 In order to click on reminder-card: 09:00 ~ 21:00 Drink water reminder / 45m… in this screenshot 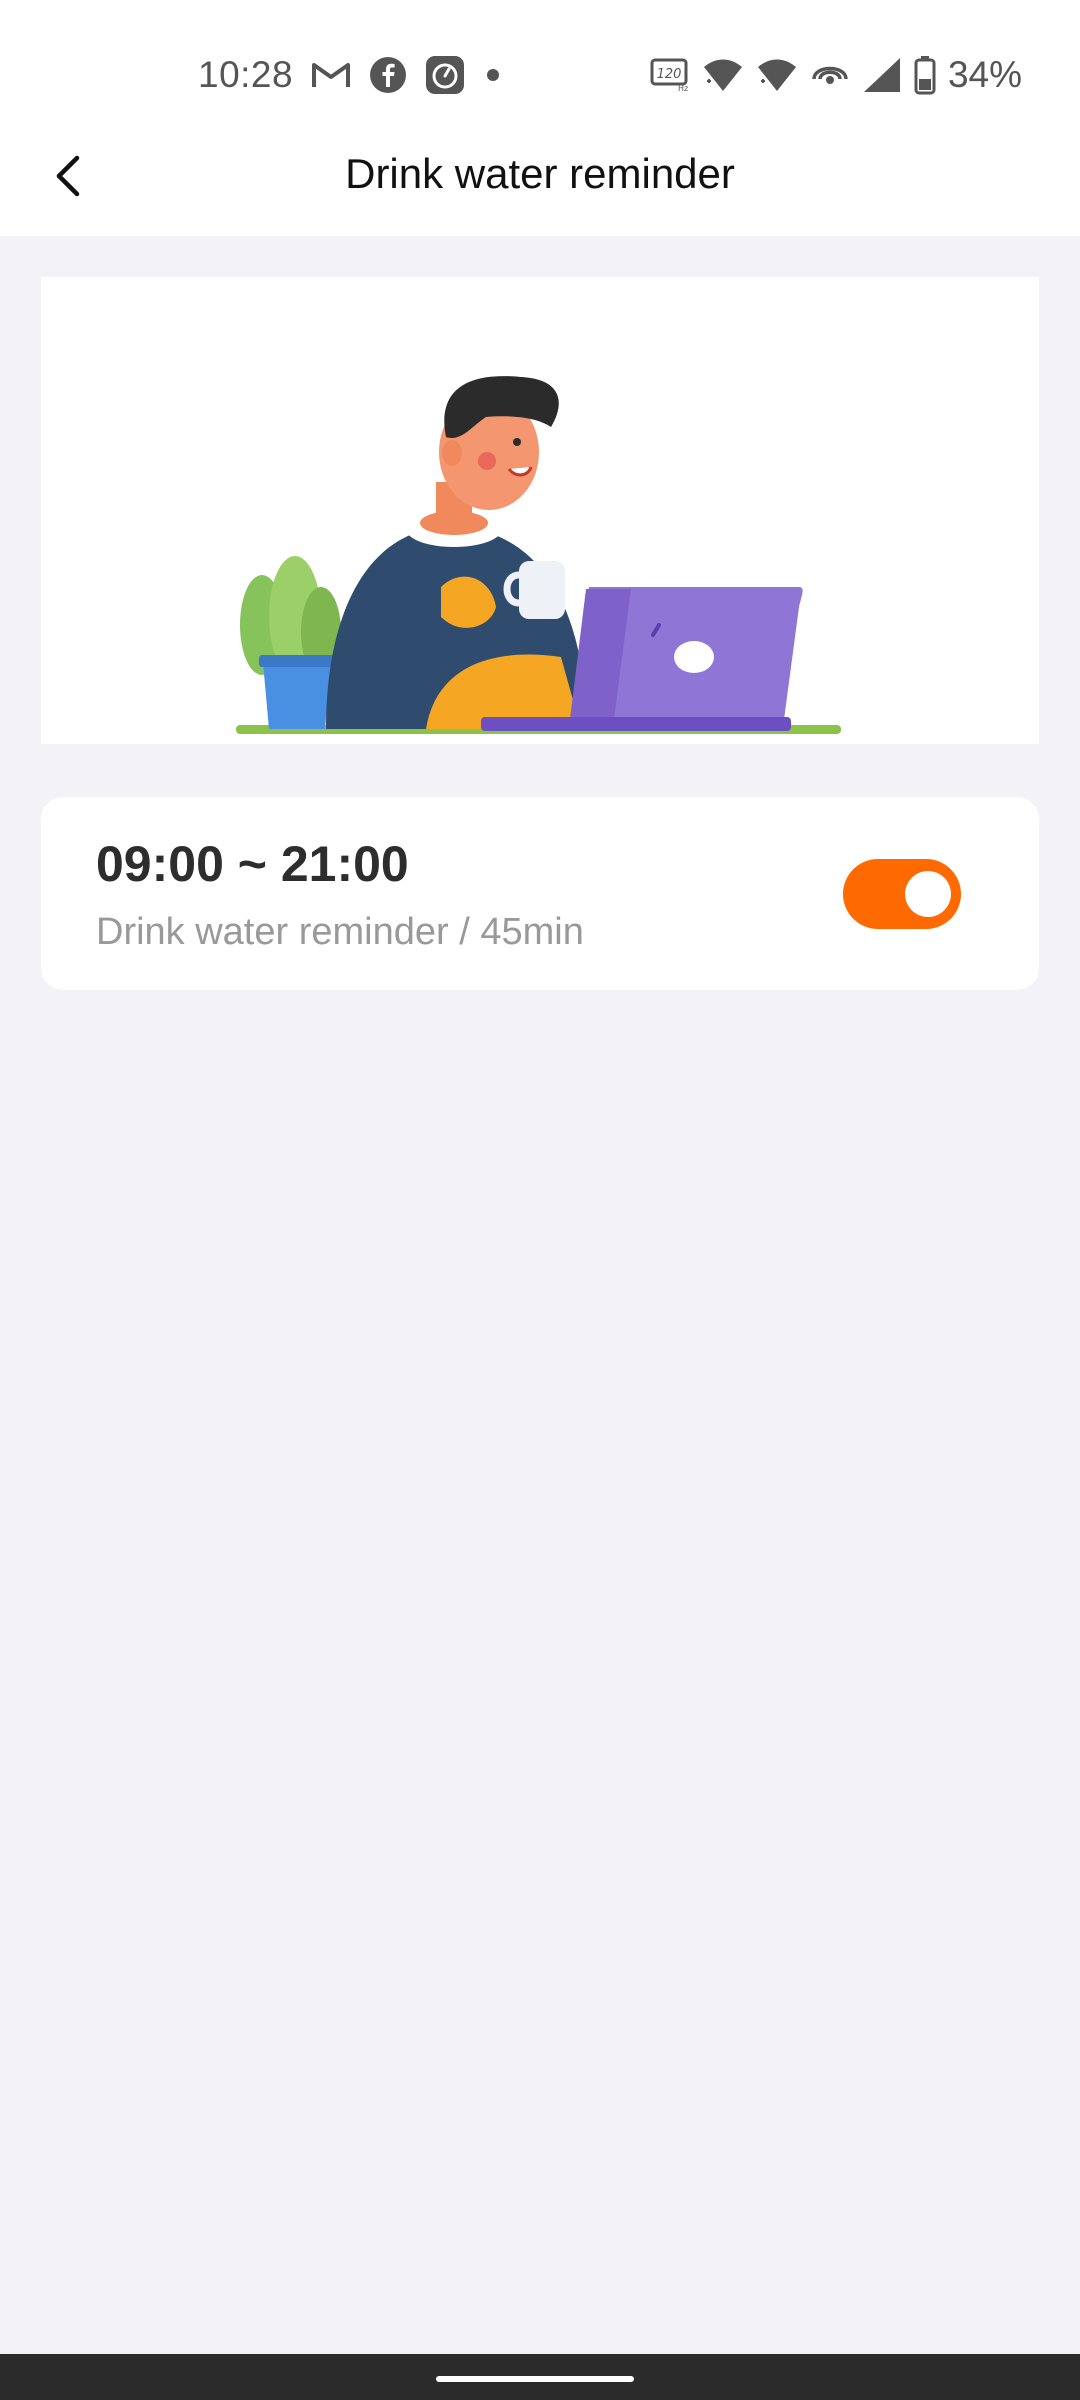, I will do `click(540, 893)`.